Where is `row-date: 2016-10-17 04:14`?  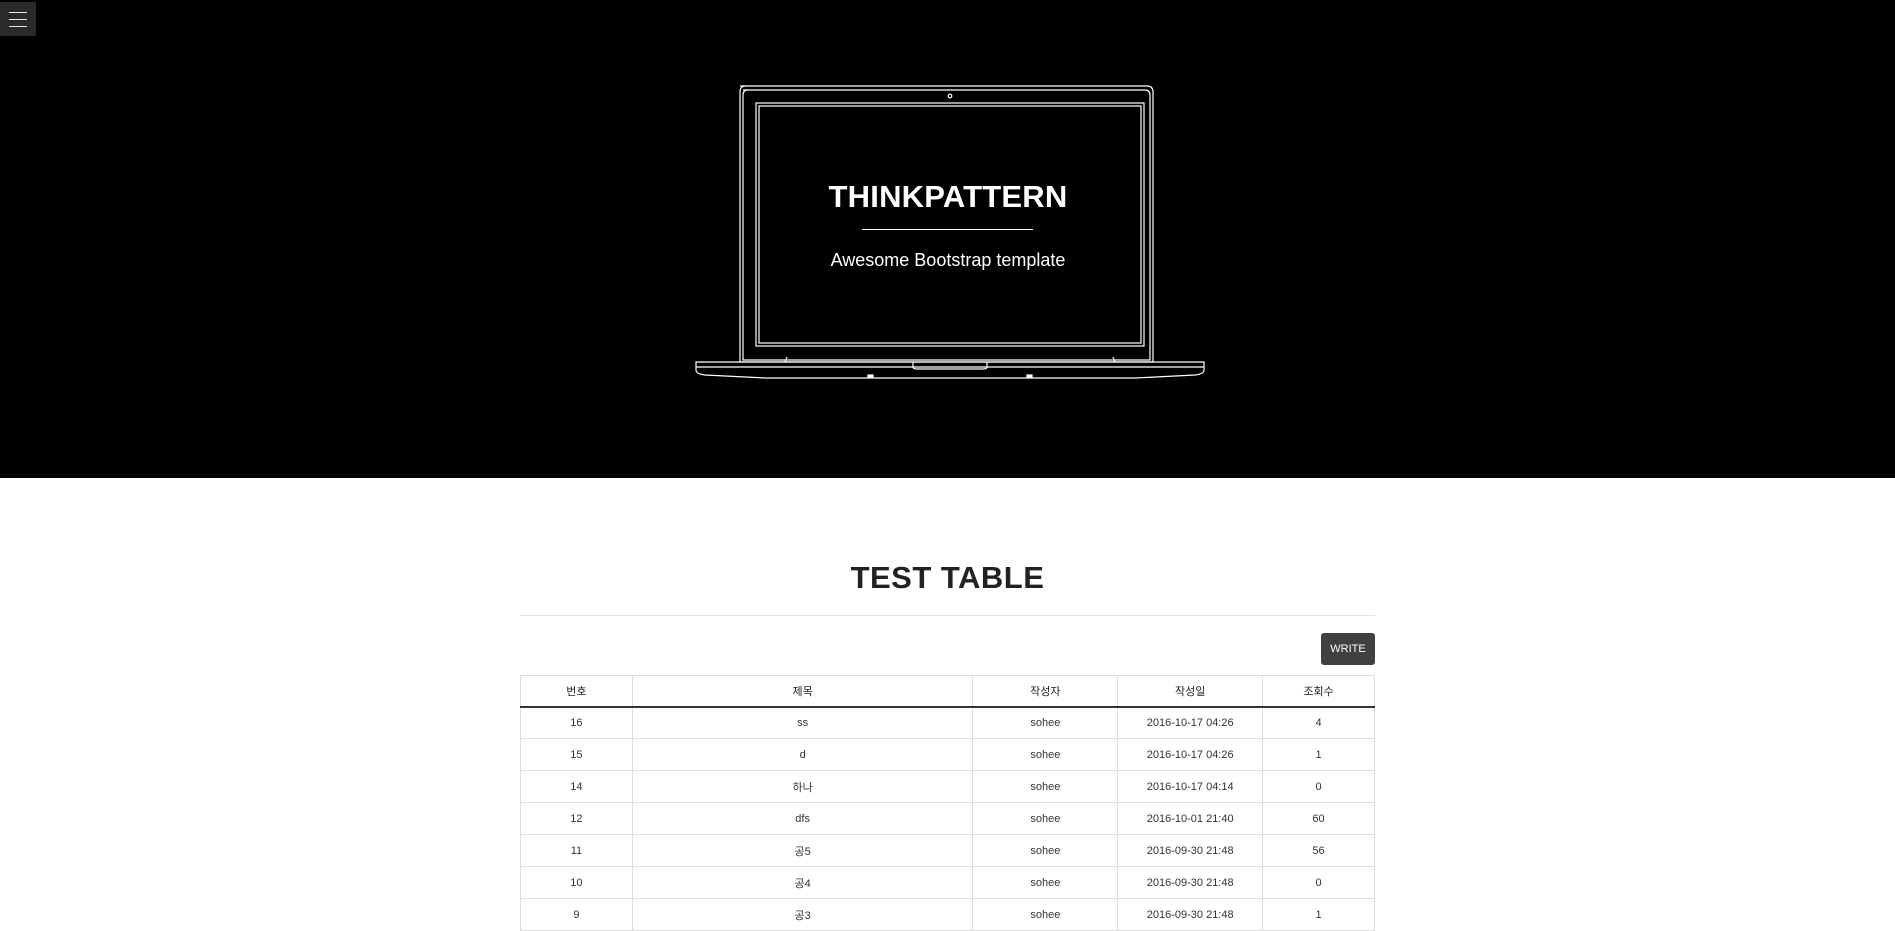
row-date: 2016-10-17 04:14 is located at coordinates (1190, 786).